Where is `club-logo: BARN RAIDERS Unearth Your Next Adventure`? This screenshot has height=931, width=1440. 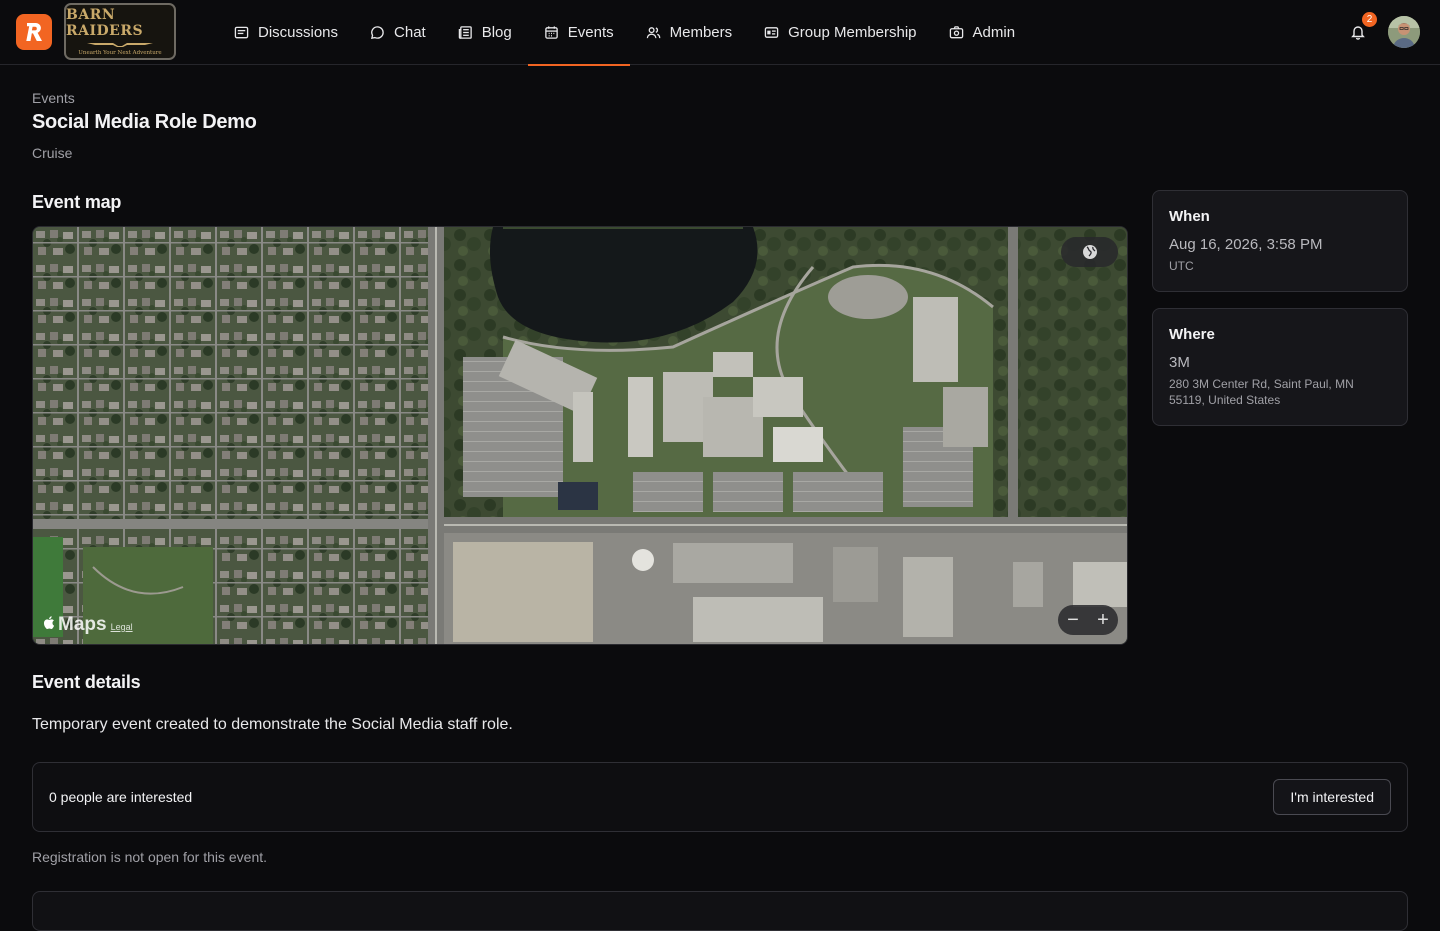
club-logo: BARN RAIDERS Unearth Your Next Adventure is located at coordinates (120, 31).